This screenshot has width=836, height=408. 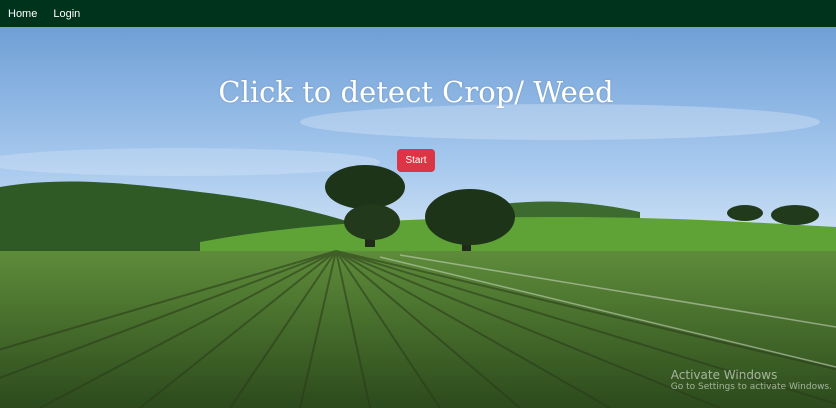 What do you see at coordinates (416, 160) in the screenshot?
I see `start-button: Start` at bounding box center [416, 160].